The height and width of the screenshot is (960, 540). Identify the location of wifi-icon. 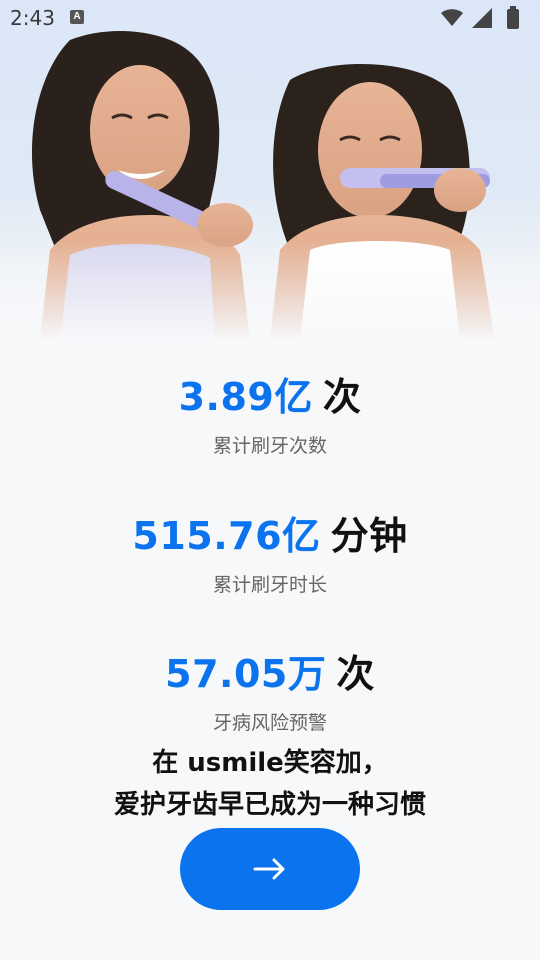
(452, 17).